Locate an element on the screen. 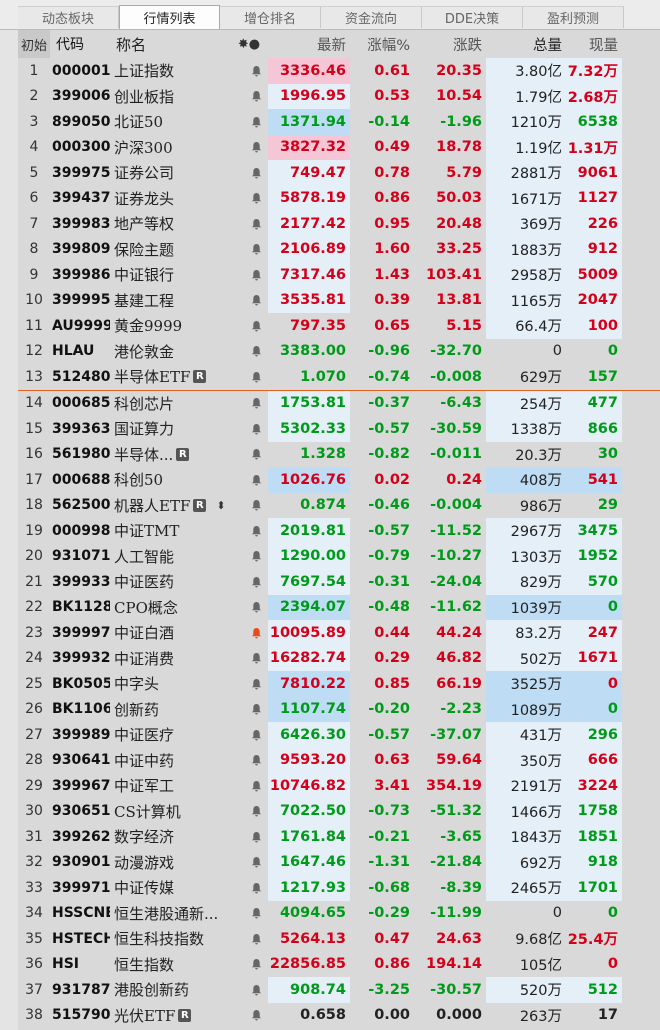 This screenshot has width=660, height=1030. table-row: 35 HSTECH 恒生科技指数 5264.13 0.47 24.63 9.68亿 25.4万 is located at coordinates (339, 939).